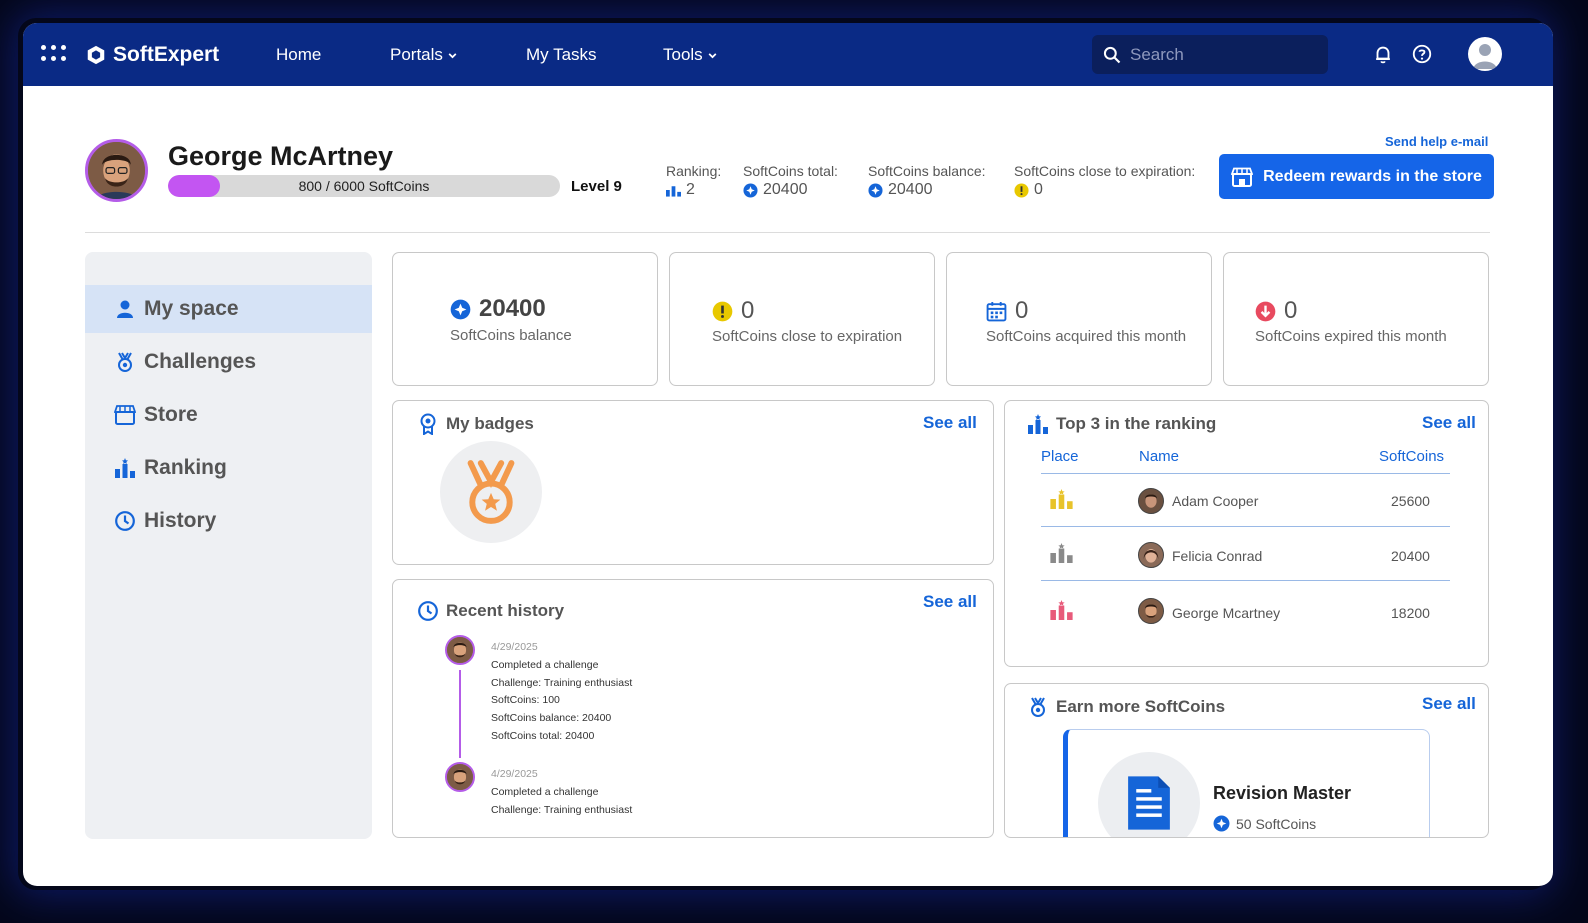 This screenshot has width=1588, height=923. What do you see at coordinates (228, 415) in the screenshot?
I see `sidebar-item-store: Store` at bounding box center [228, 415].